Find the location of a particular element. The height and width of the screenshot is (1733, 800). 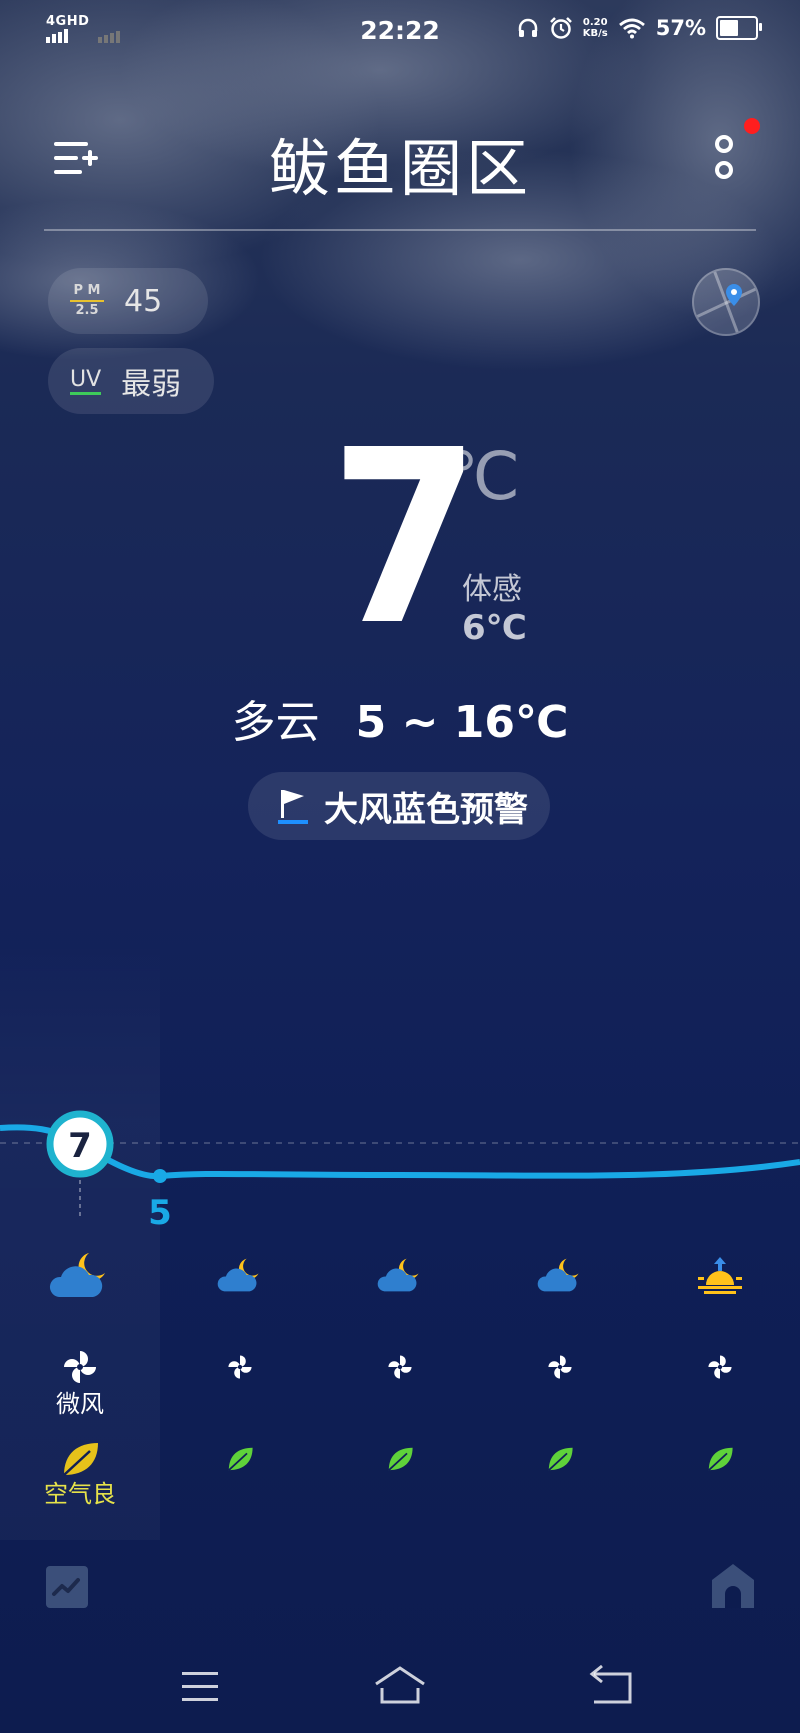

system-navigation-bar is located at coordinates (400, 1686).